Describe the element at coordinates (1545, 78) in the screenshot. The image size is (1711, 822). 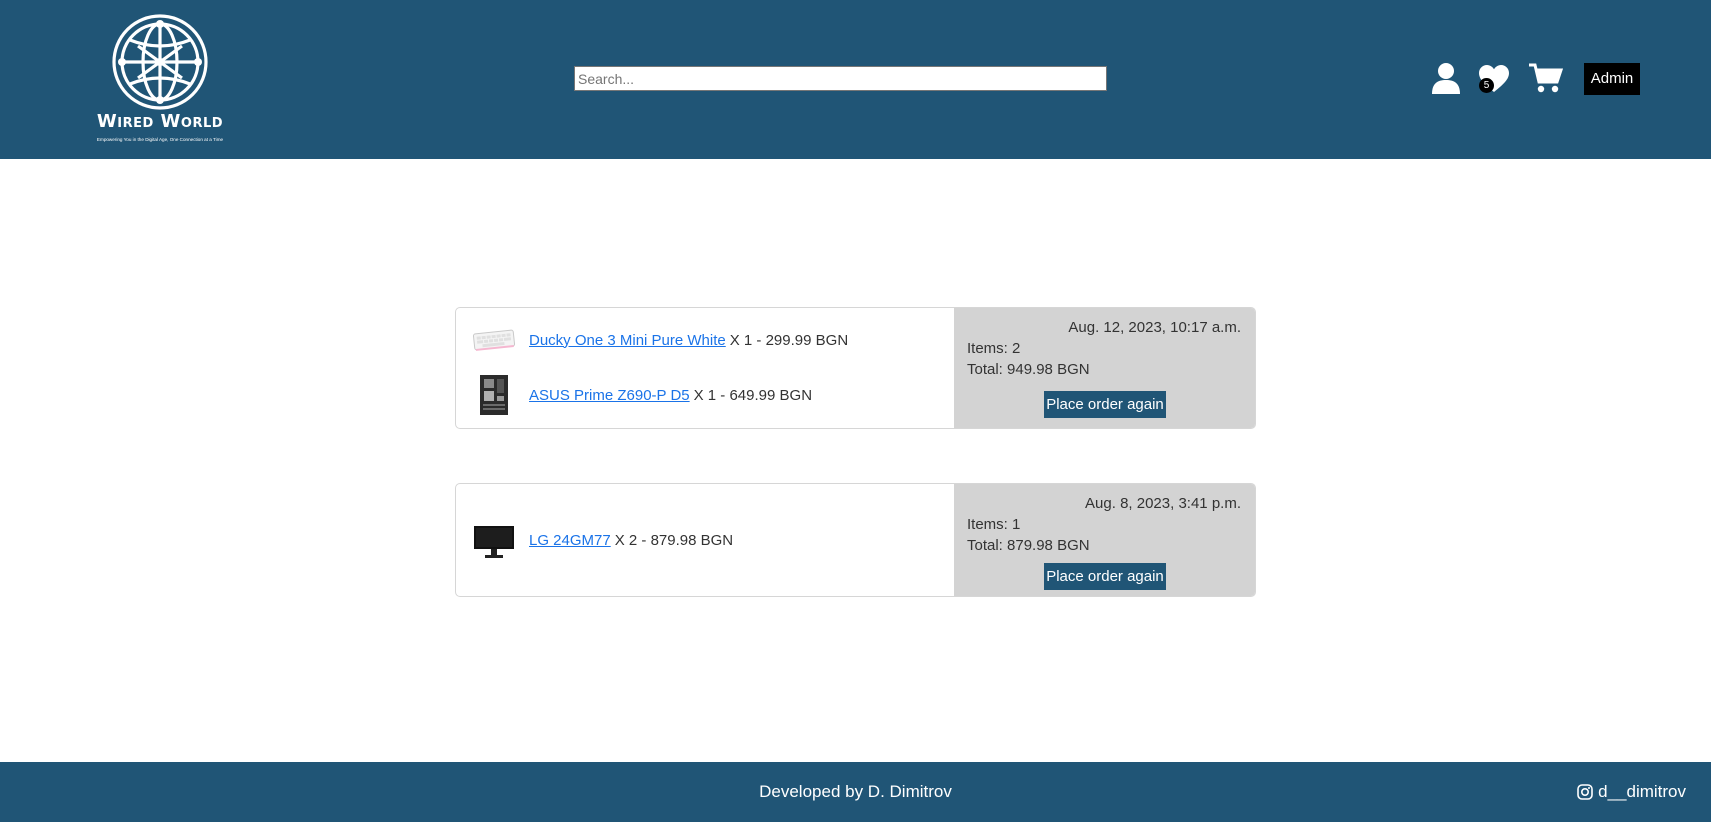
I see `cart-icon` at that location.